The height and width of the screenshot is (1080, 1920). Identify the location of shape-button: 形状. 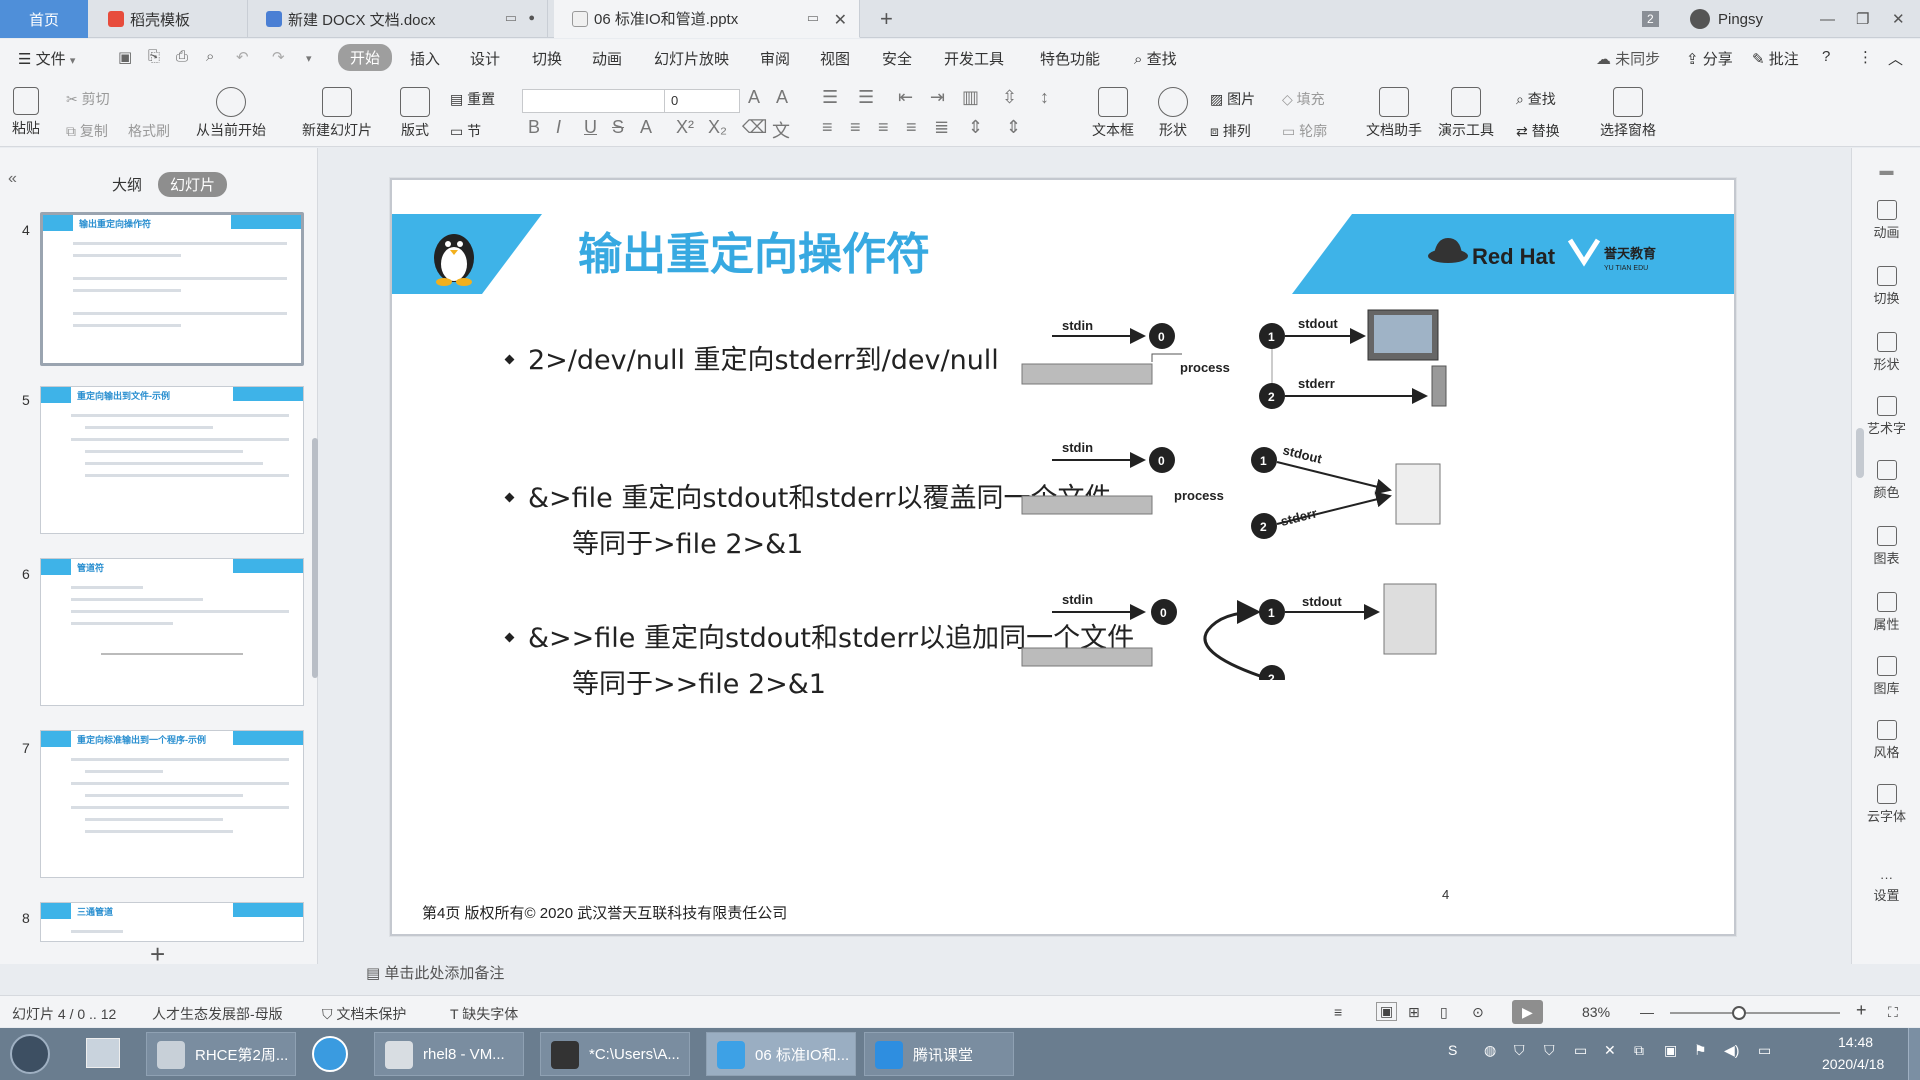
(1173, 113).